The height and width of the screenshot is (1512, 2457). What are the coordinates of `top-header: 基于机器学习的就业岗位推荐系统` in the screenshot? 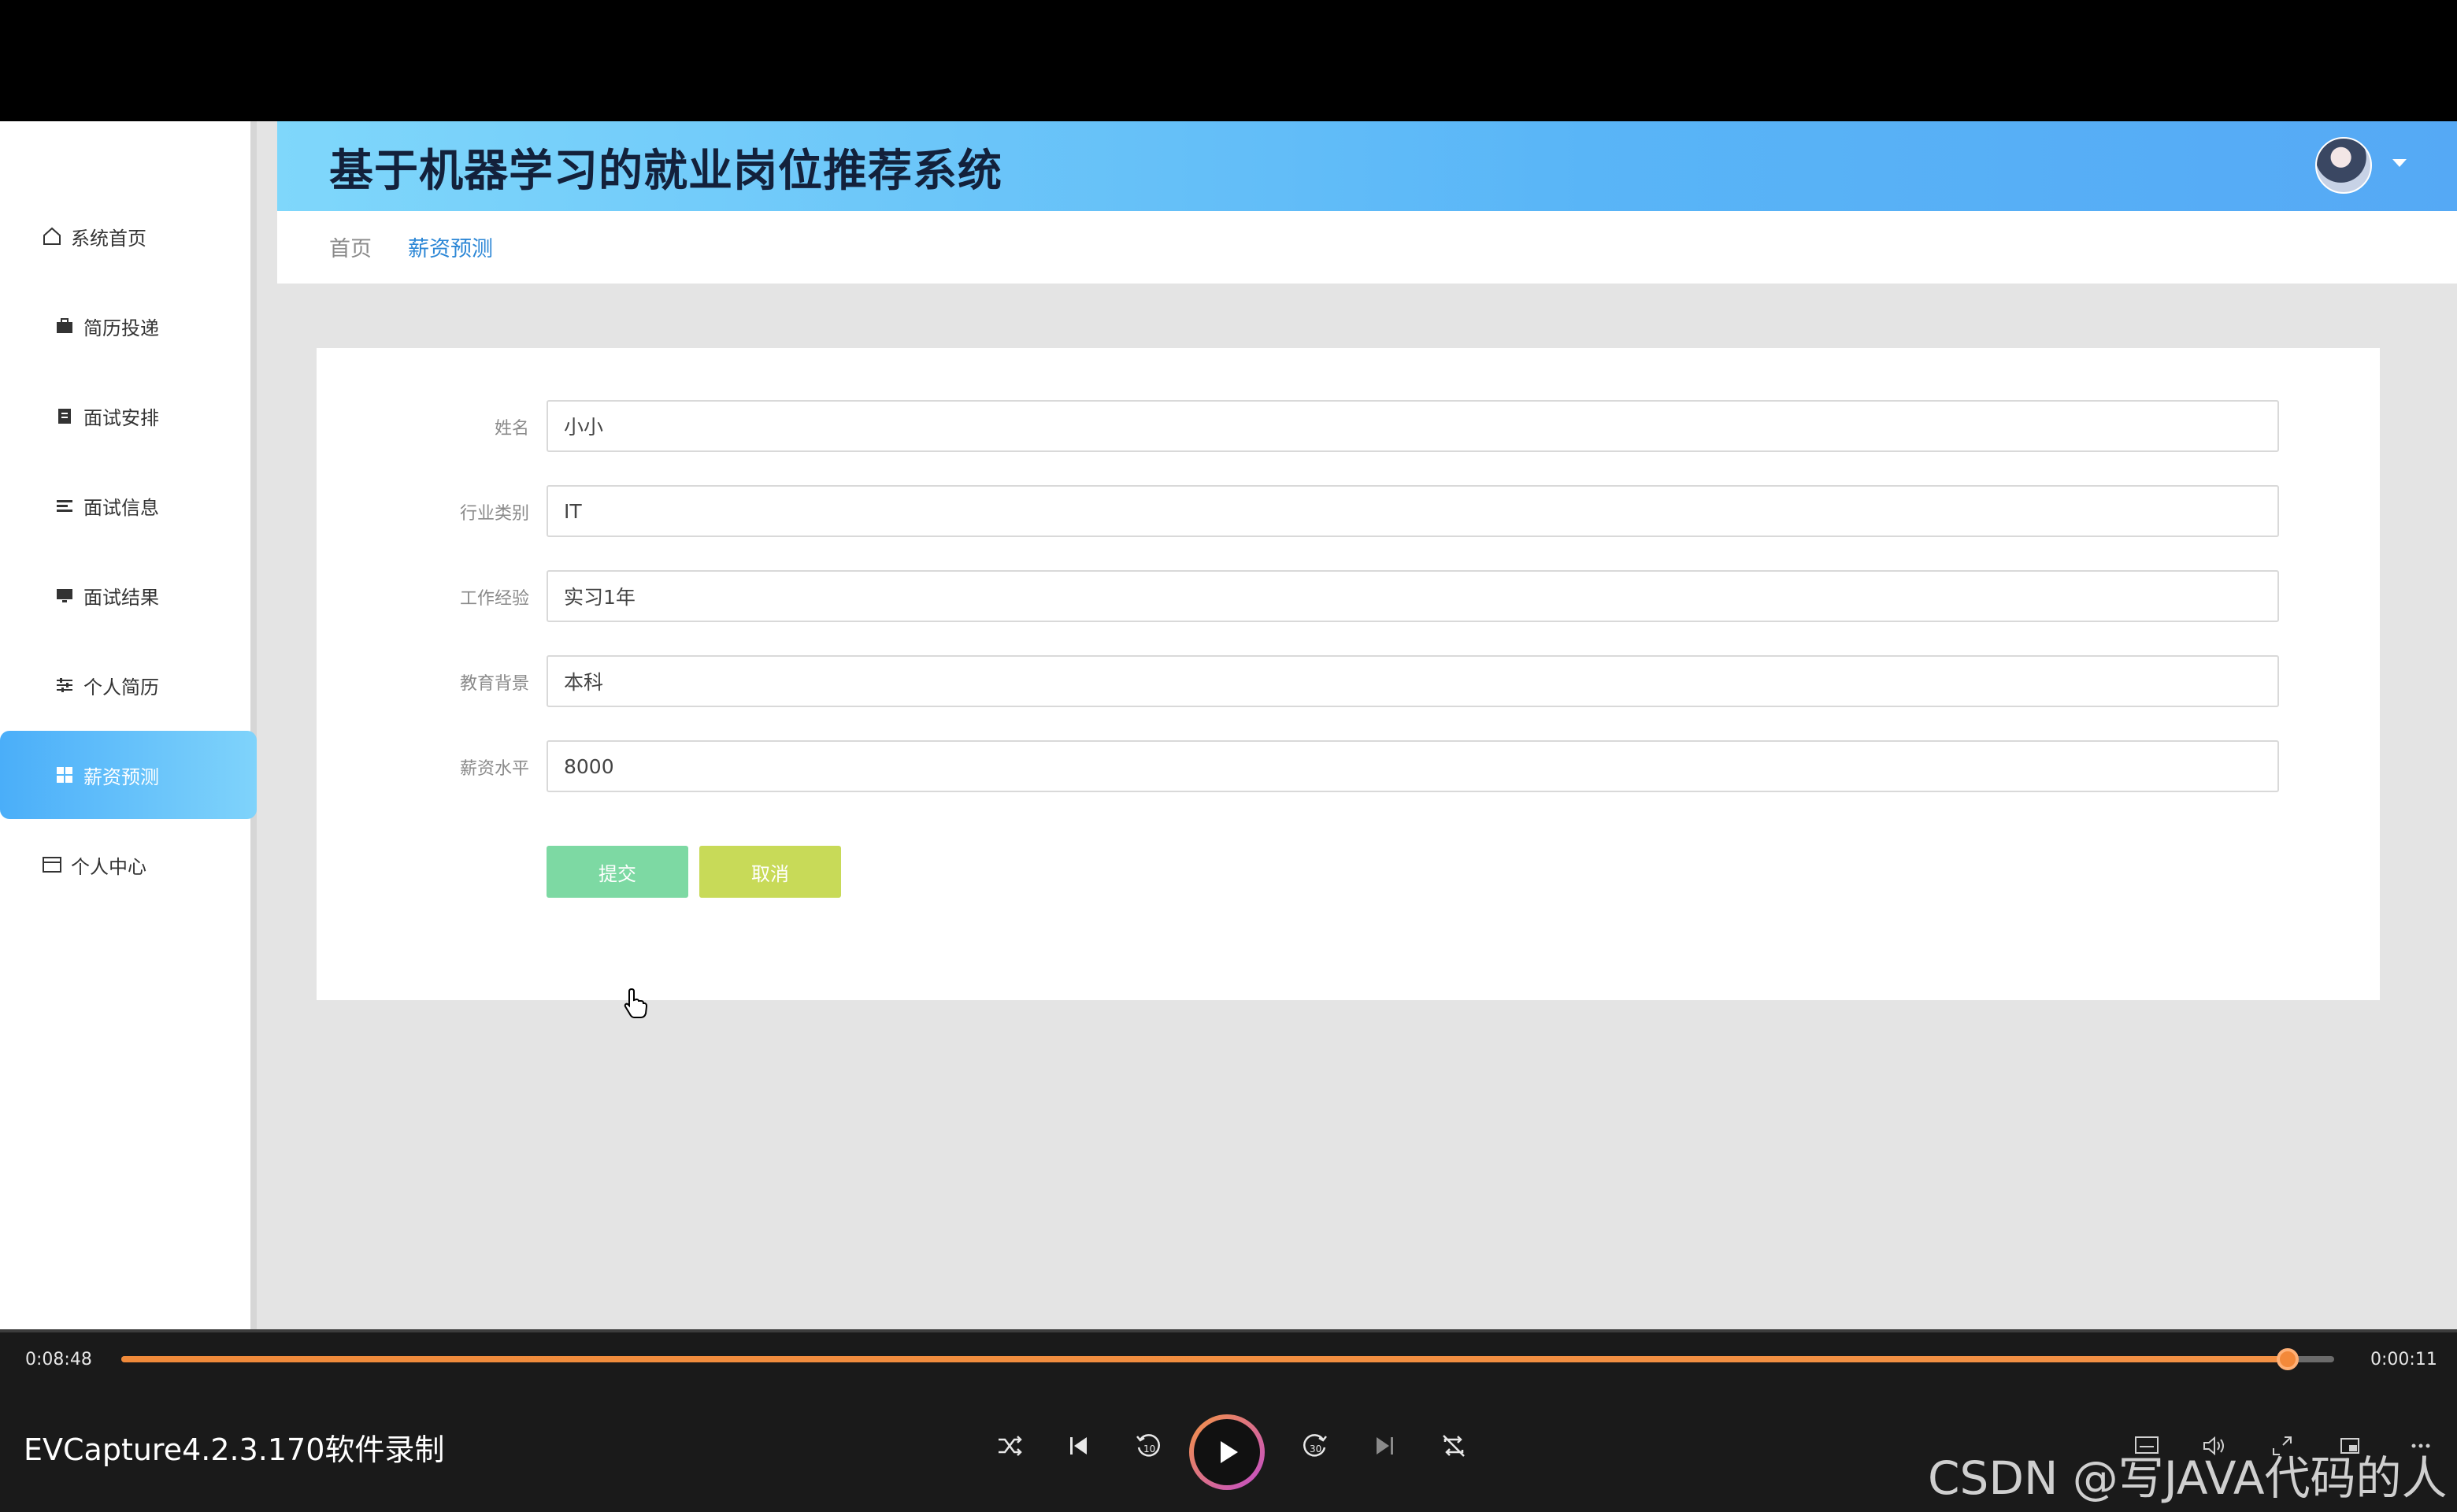 It's located at (1367, 166).